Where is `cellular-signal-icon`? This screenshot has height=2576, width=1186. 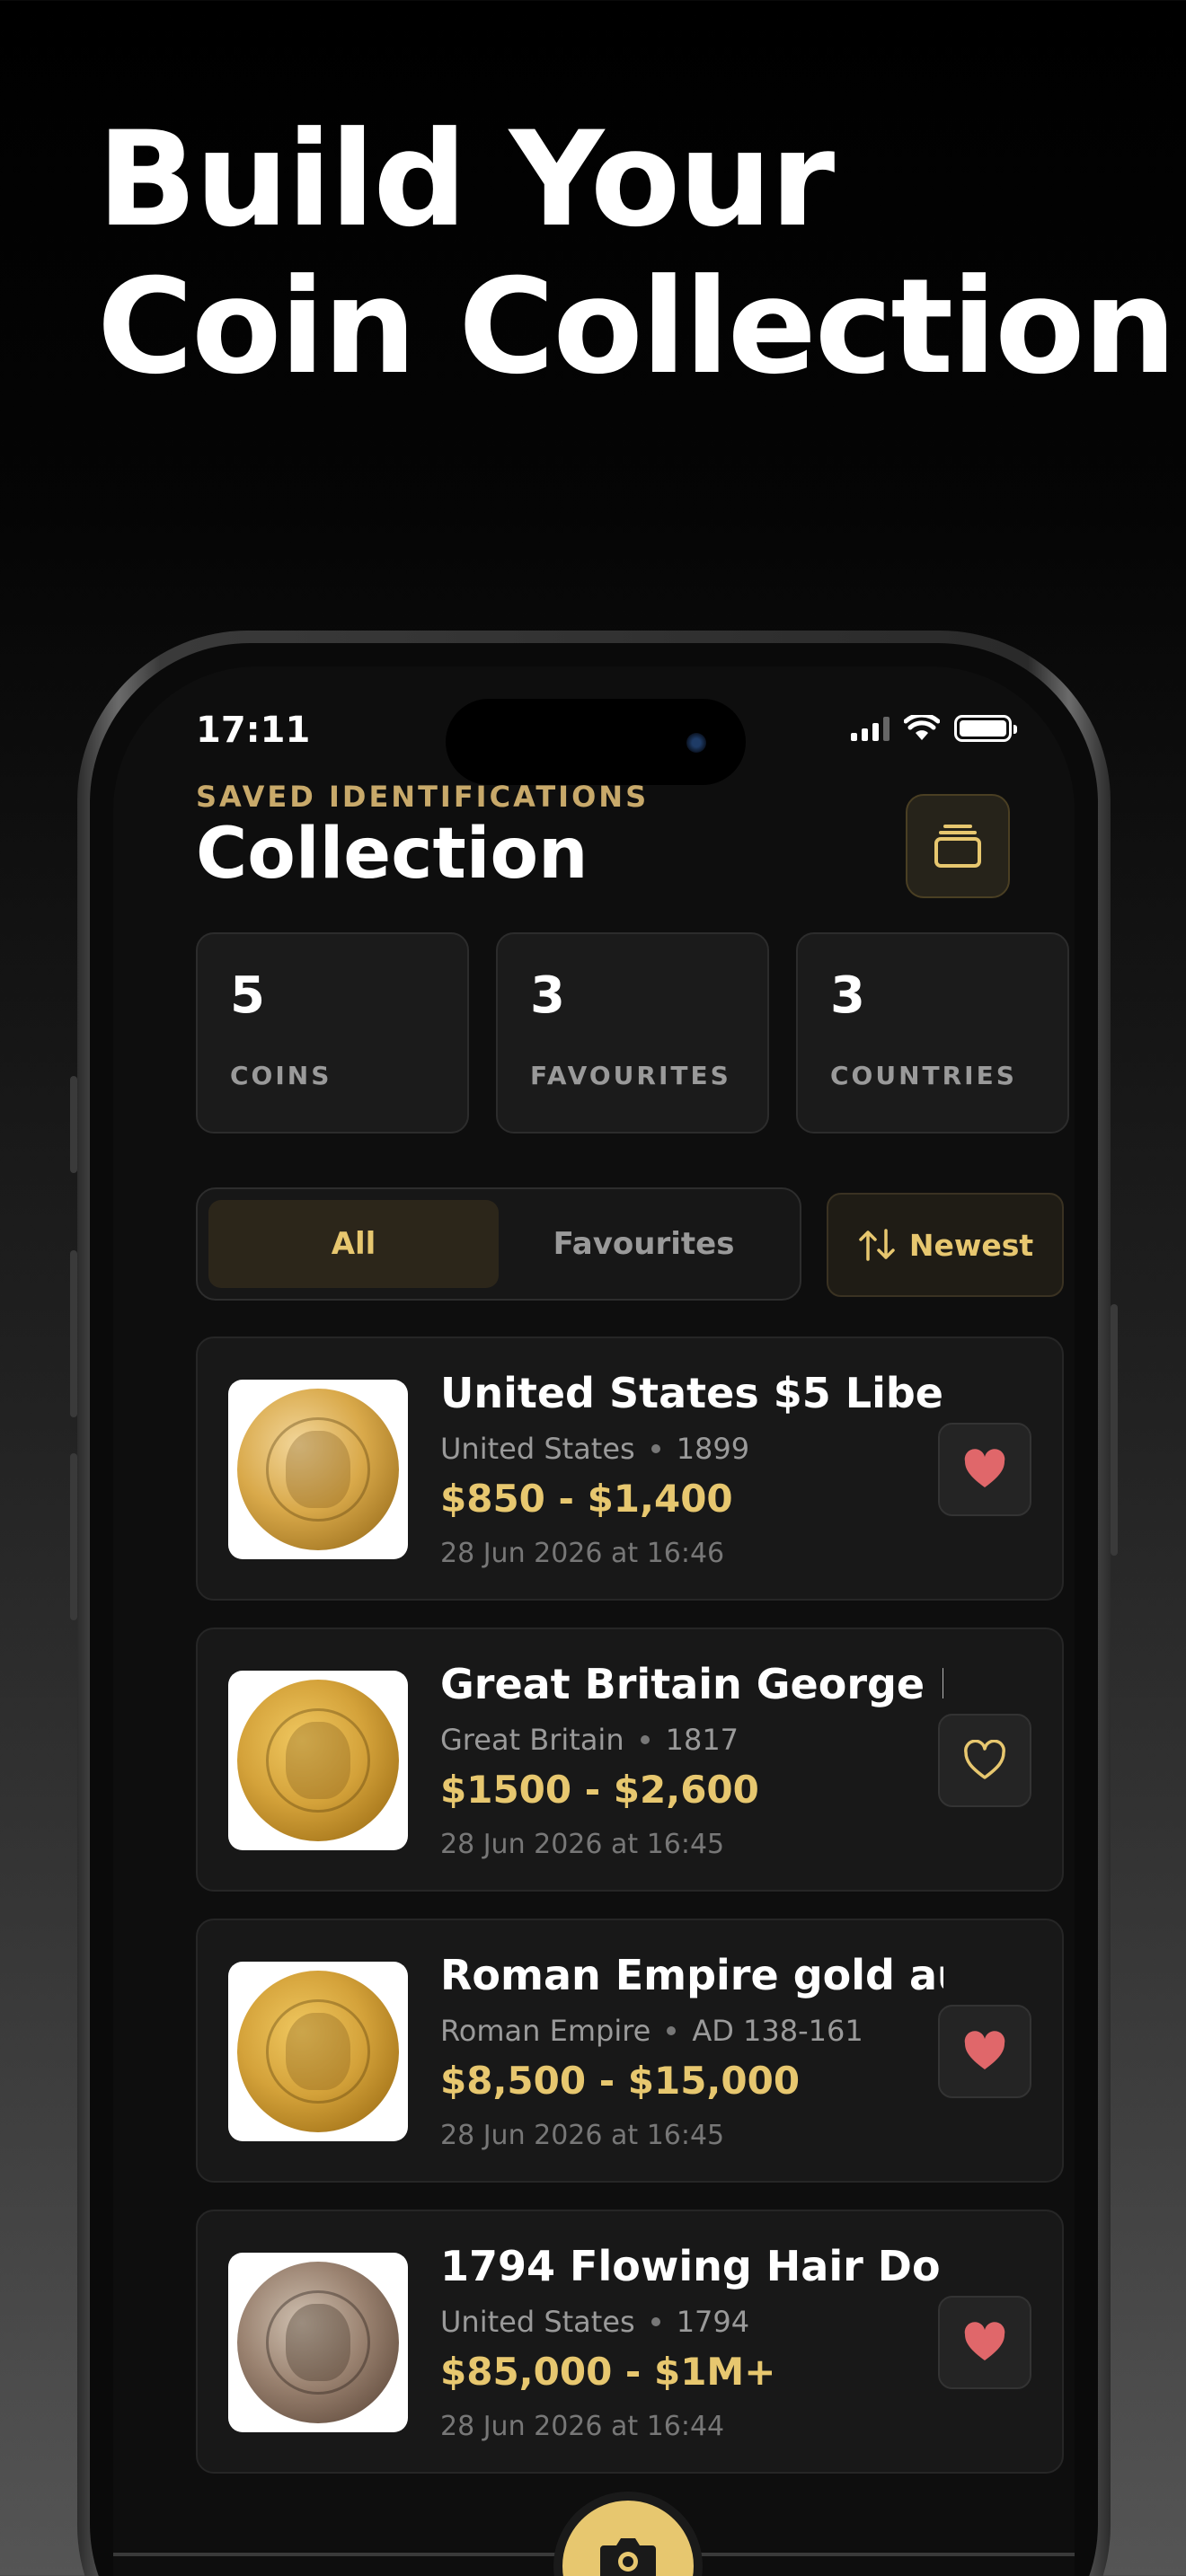 cellular-signal-icon is located at coordinates (870, 728).